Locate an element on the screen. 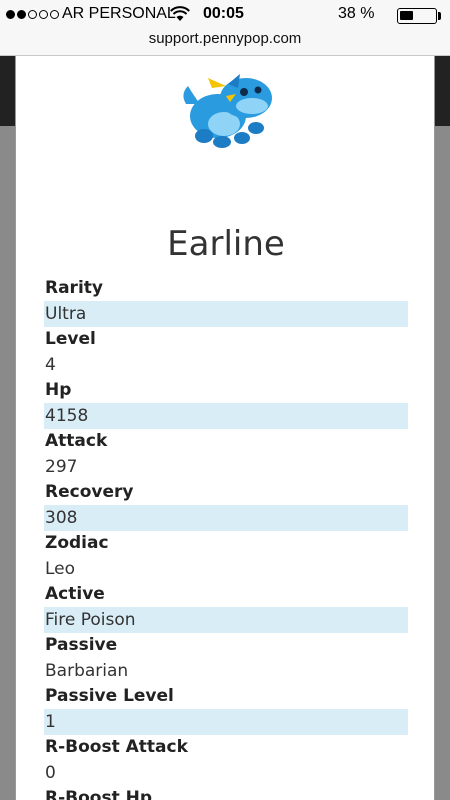 Image resolution: width=450 pixels, height=800 pixels. stat-label: Hp is located at coordinates (58, 390).